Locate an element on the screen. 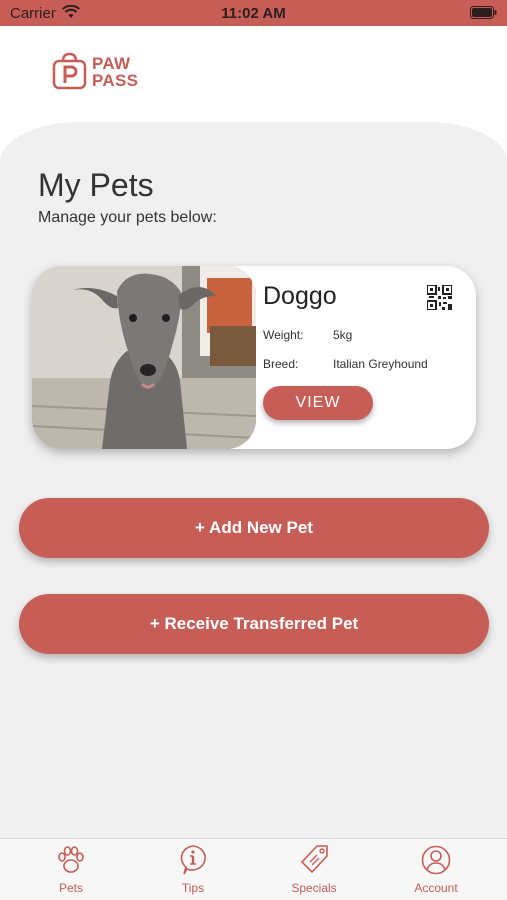 This screenshot has width=507, height=900. tab-pets-label: Pets is located at coordinates (70, 888).